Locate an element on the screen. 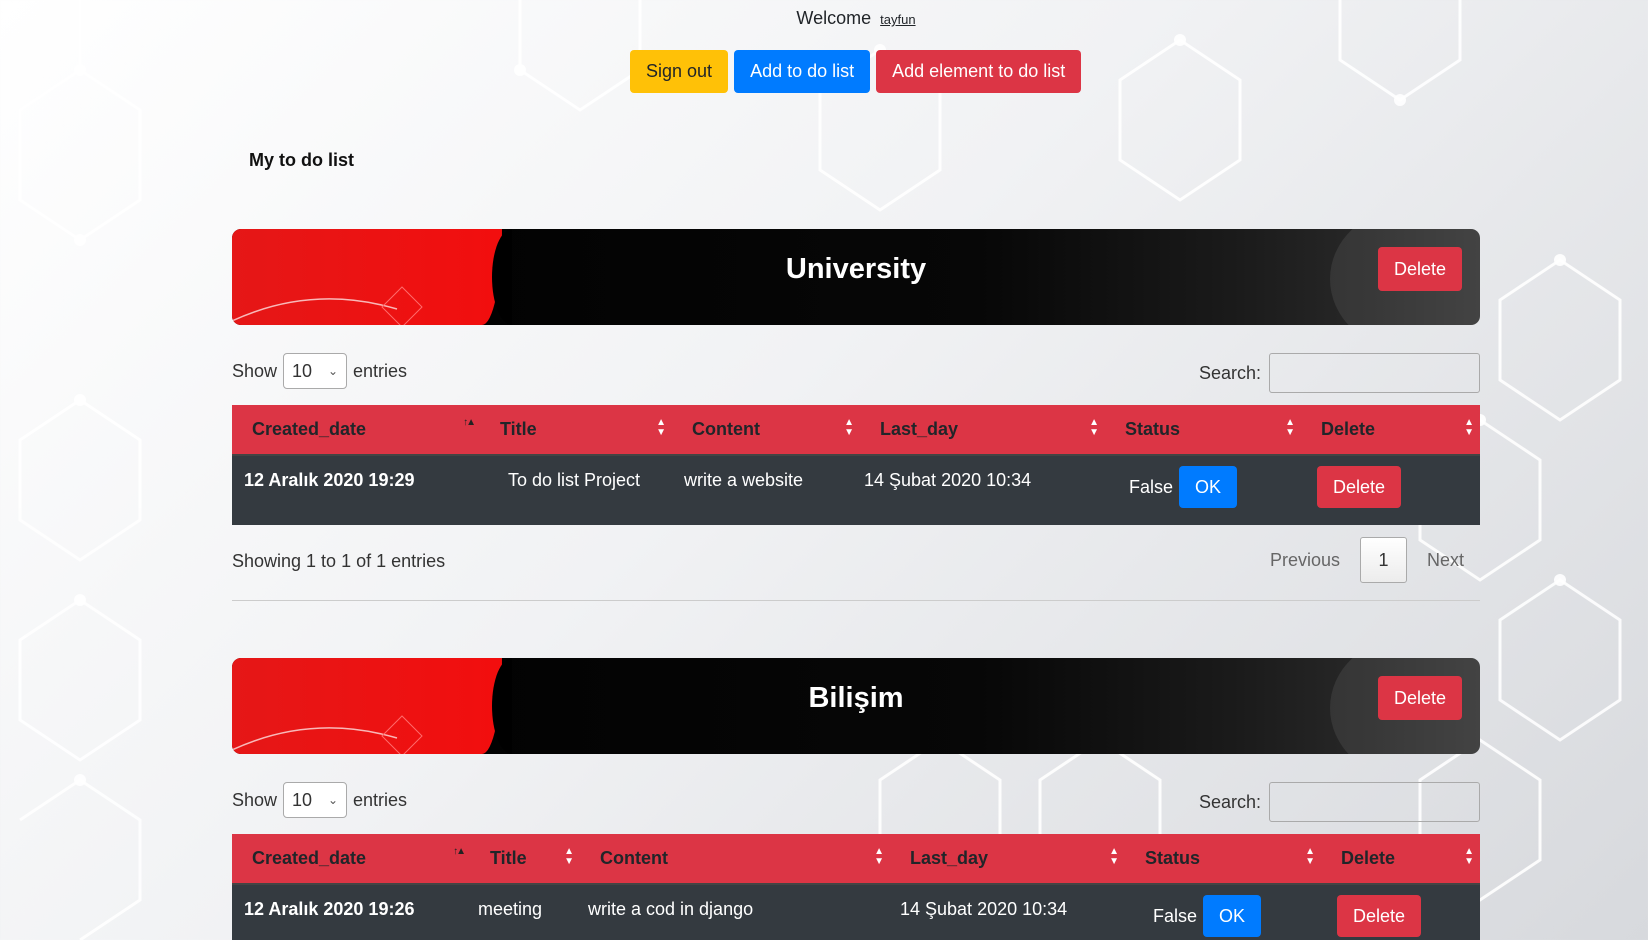 The height and width of the screenshot is (940, 1648). cell-created-date: 12 Aralık 2020 19:29 is located at coordinates (329, 480).